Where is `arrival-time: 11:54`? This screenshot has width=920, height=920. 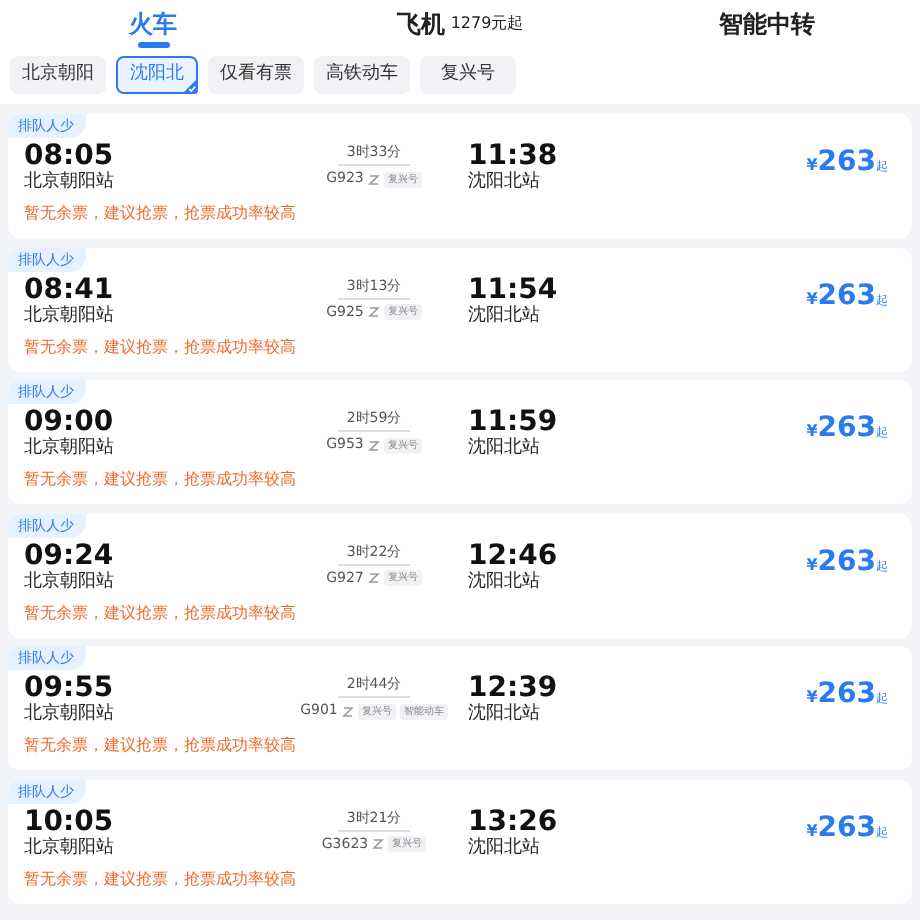 arrival-time: 11:54 is located at coordinates (513, 289).